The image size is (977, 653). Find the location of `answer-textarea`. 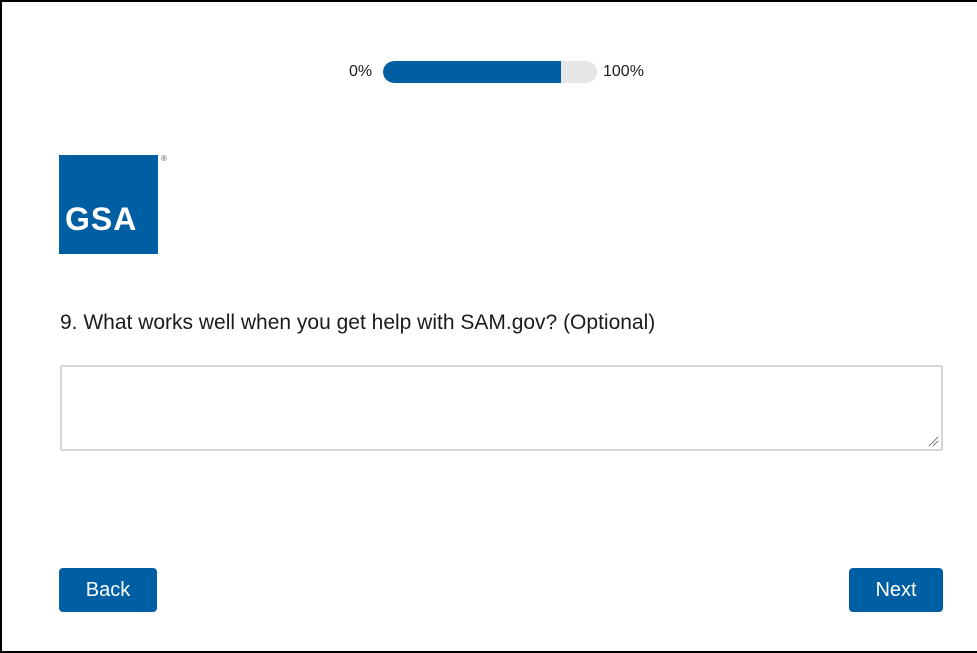

answer-textarea is located at coordinates (501, 408).